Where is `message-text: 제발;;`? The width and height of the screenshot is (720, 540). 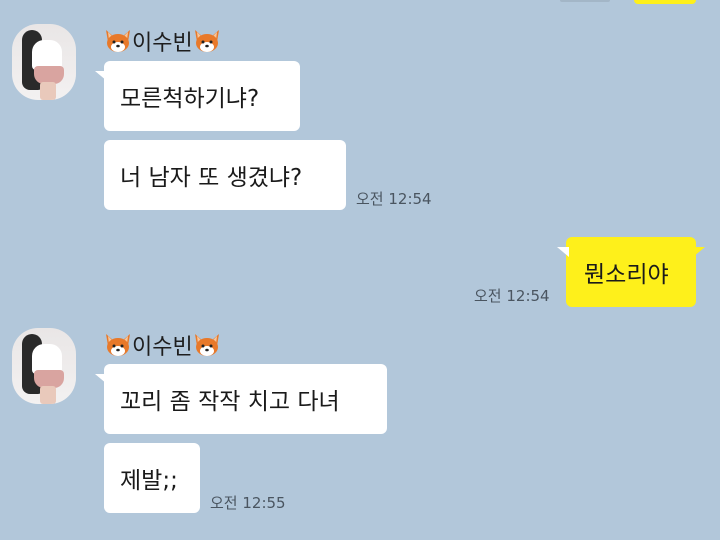 message-text: 제발;; is located at coordinates (149, 481).